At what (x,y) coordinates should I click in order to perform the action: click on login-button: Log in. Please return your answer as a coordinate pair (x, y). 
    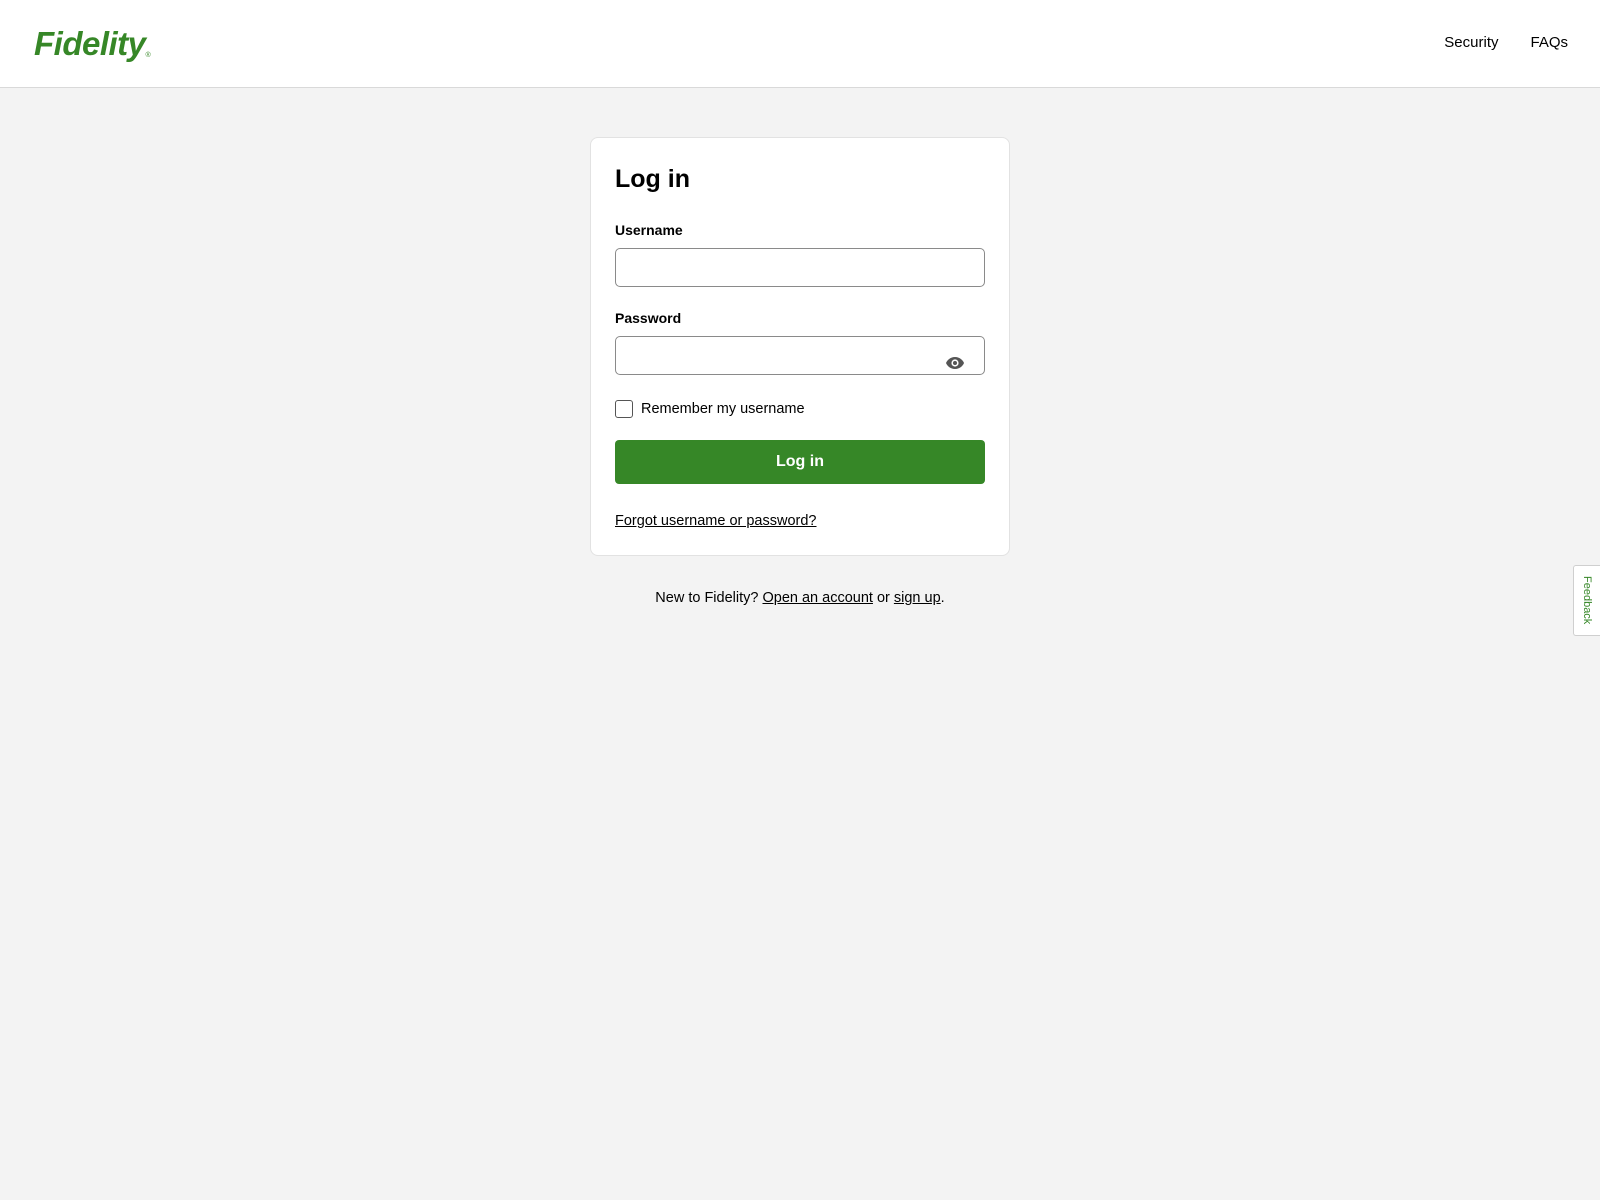
    Looking at the image, I should click on (800, 462).